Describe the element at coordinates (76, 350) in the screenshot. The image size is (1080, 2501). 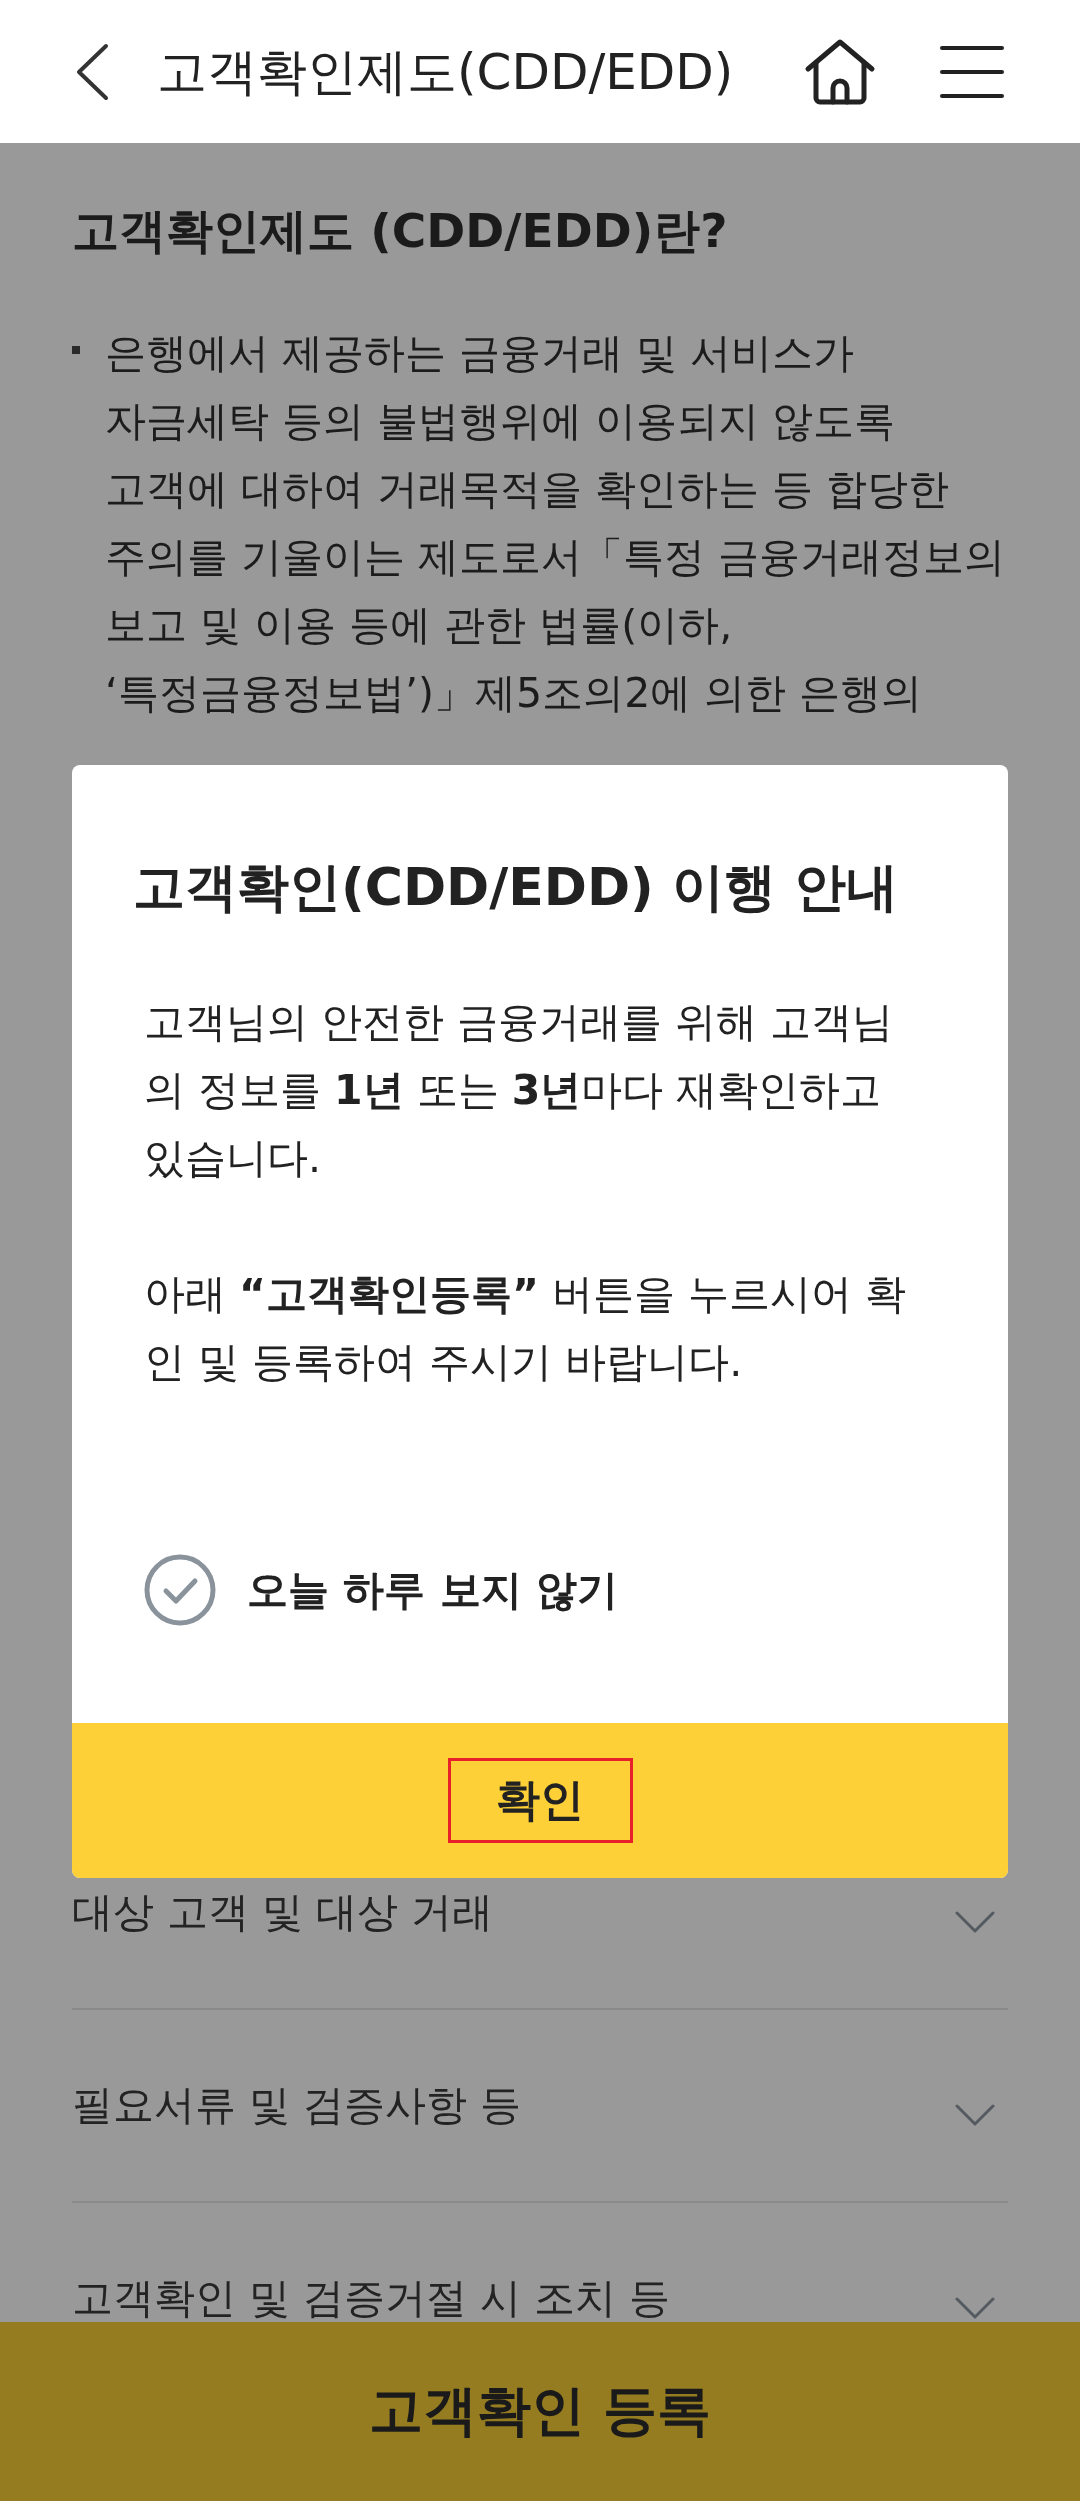
I see `bullet-icon` at that location.